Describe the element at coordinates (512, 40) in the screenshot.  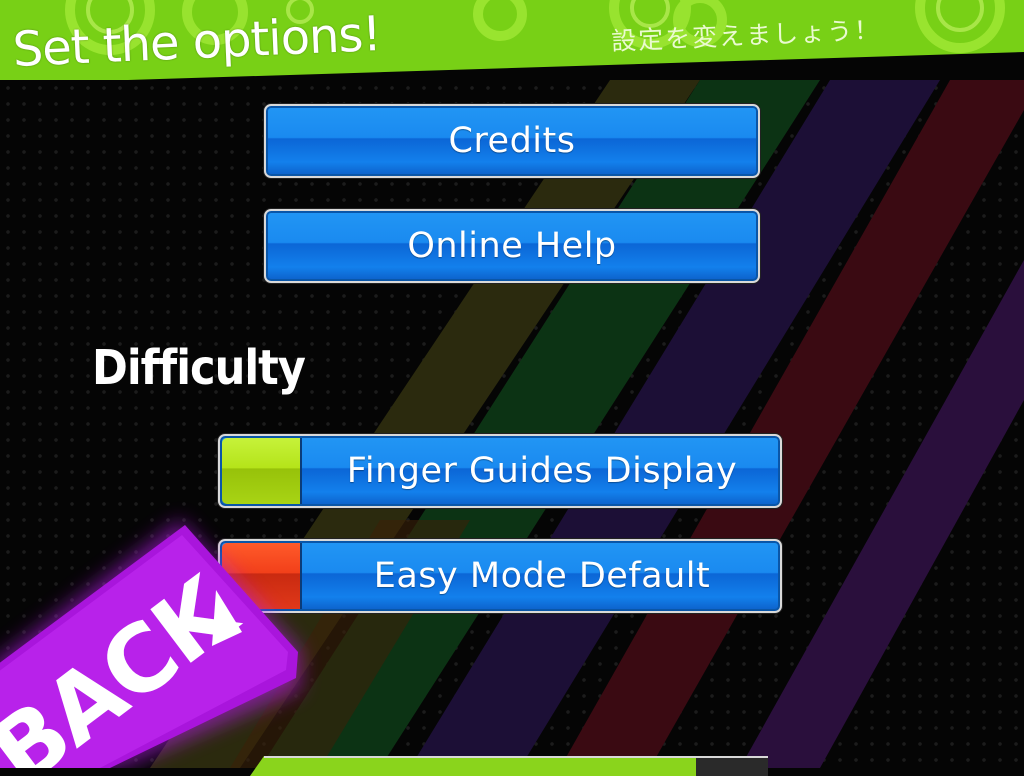
I see `header-banner: Set the options! 設定を変えましょう！` at that location.